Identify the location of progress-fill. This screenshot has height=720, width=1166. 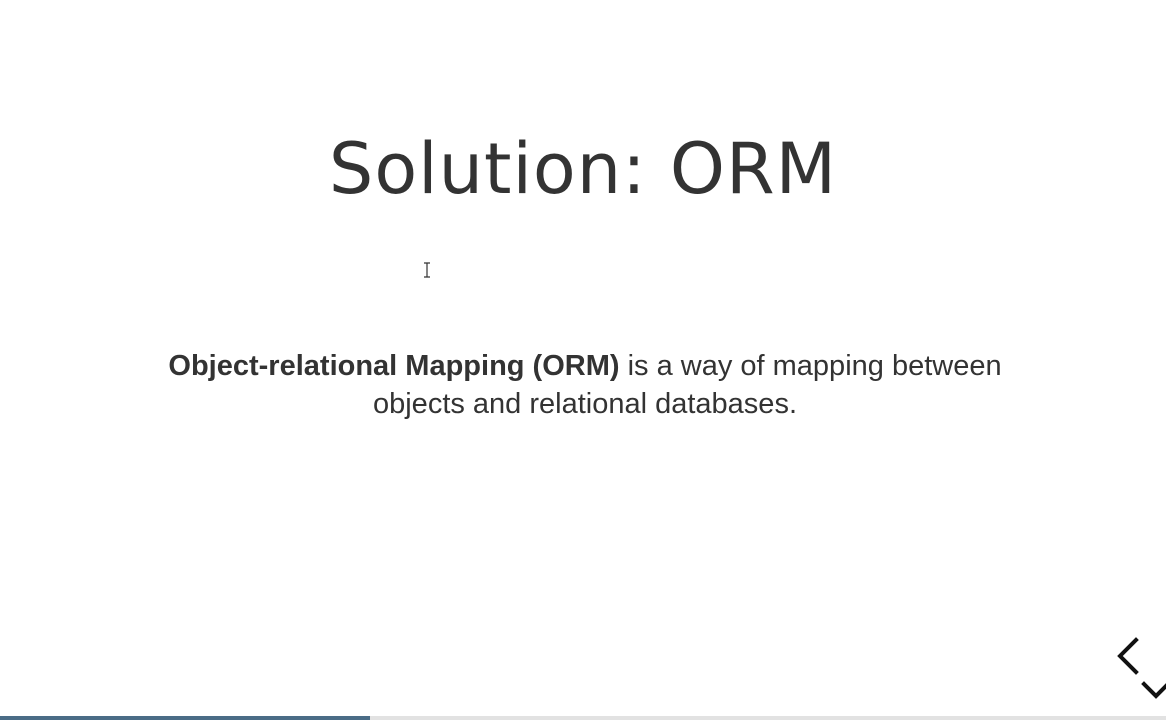
(185, 718).